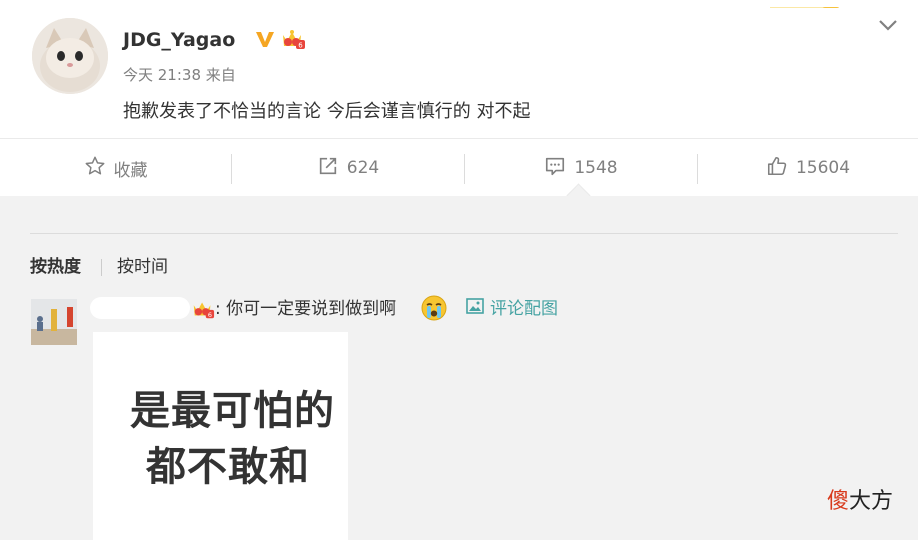 This screenshot has width=918, height=540. I want to click on like-button: 15604, so click(808, 168).